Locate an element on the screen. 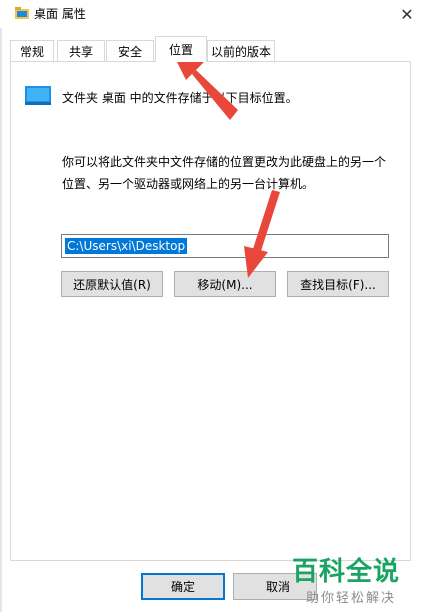  close-button: ✕ is located at coordinates (407, 14).